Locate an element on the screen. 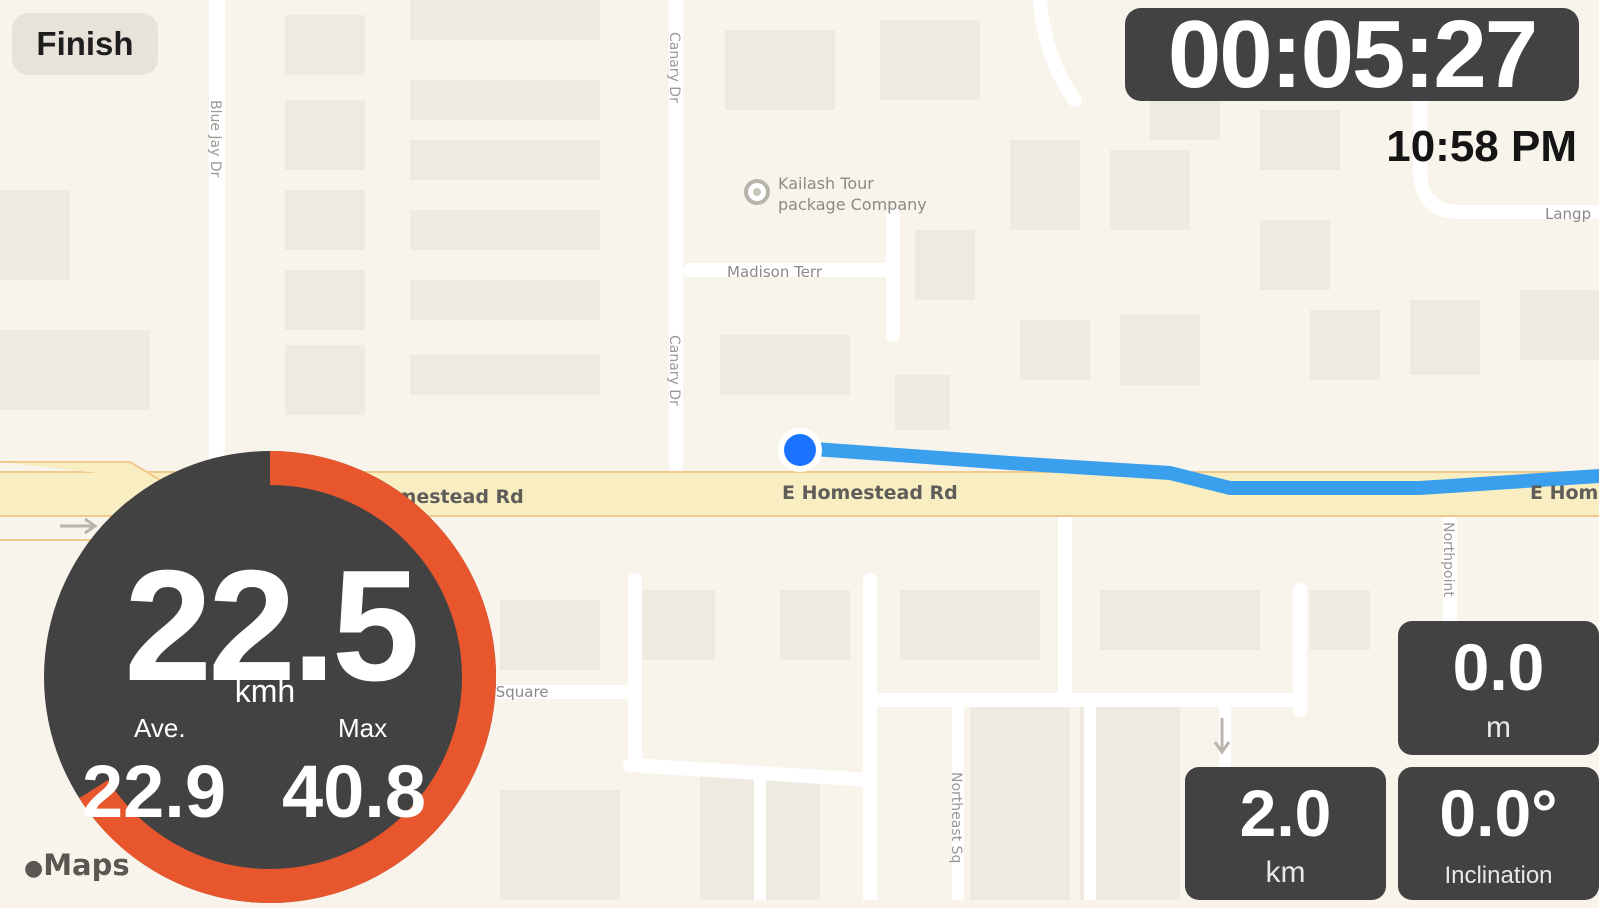 The height and width of the screenshot is (908, 1599). elevation-tile: 0.0 m is located at coordinates (1498, 688).